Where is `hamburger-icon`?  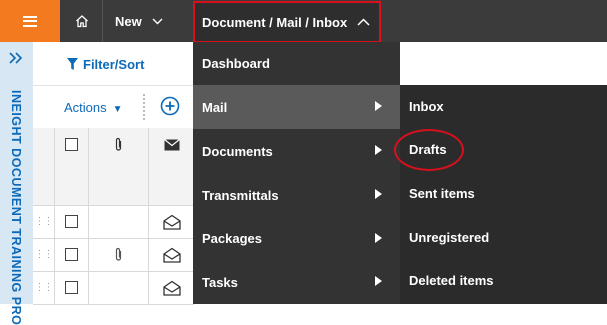 hamburger-icon is located at coordinates (30, 21).